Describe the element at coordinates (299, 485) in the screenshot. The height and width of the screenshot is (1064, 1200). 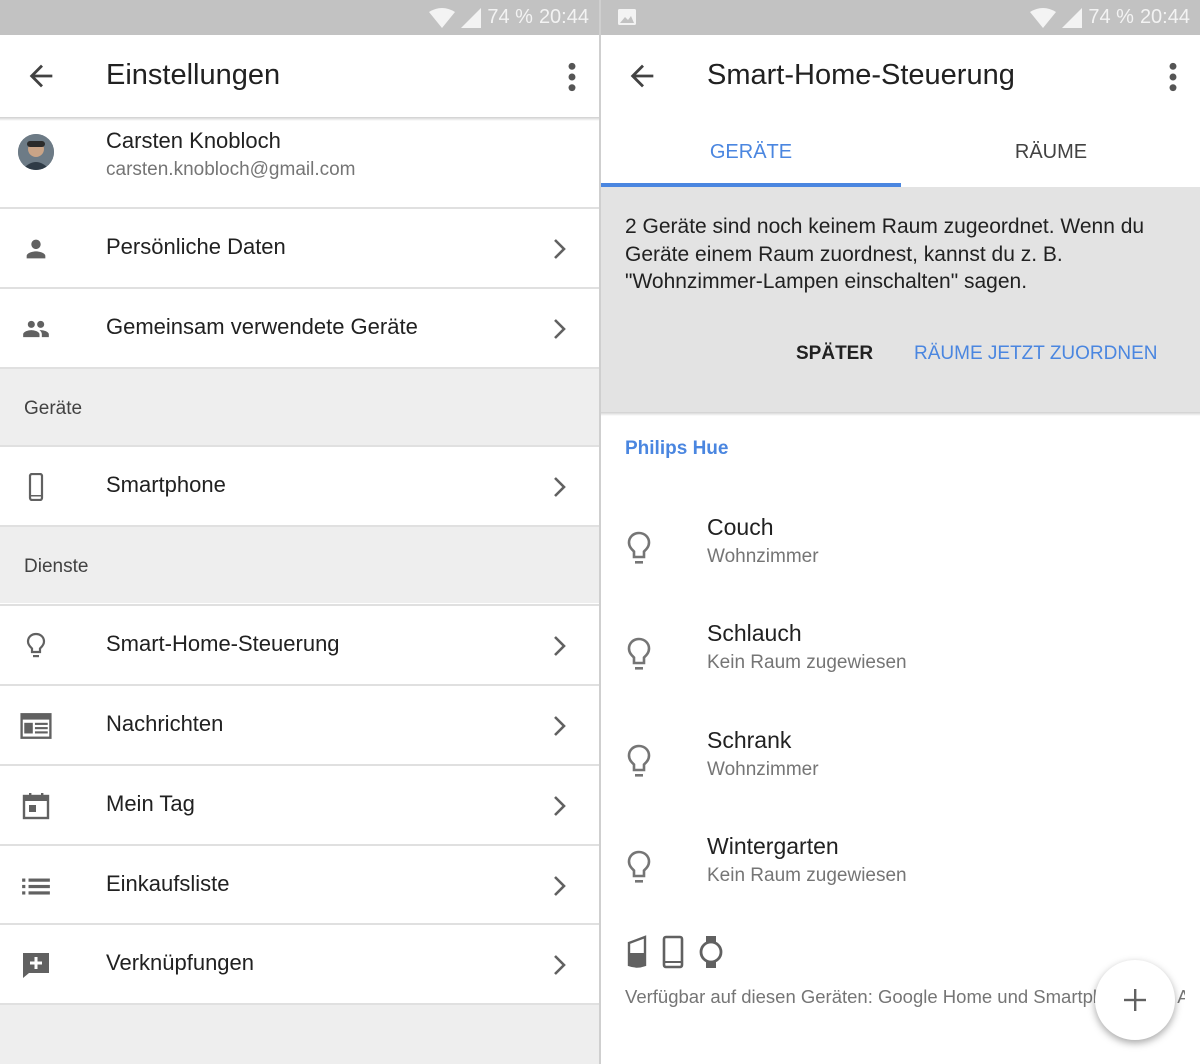
I see `menu-item-smartphone: Smartphone` at that location.